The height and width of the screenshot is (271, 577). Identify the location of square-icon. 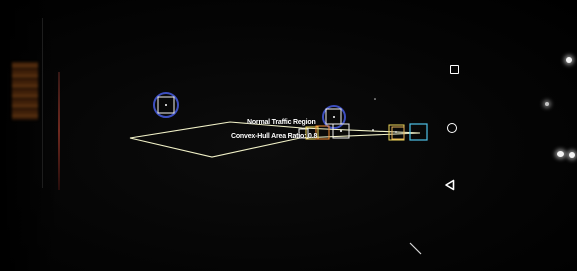
(454, 69).